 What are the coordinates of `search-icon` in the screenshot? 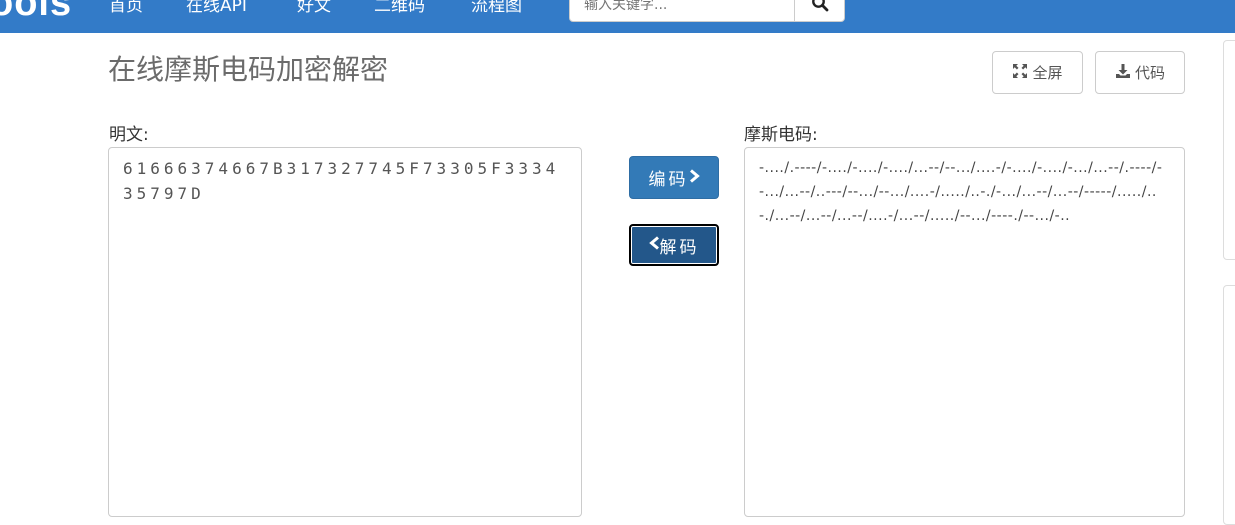 It's located at (820, 8).